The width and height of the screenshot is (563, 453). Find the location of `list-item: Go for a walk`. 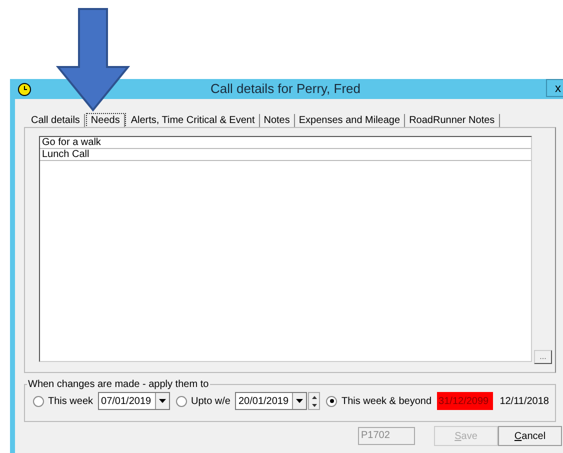

list-item: Go for a walk is located at coordinates (285, 143).